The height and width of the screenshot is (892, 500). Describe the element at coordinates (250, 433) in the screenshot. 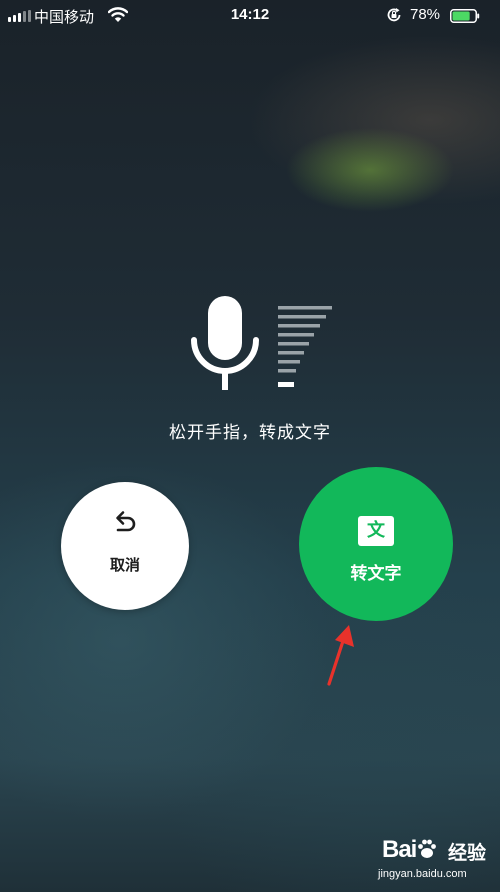

I see `release-hint: 松开手指，转成文字` at that location.